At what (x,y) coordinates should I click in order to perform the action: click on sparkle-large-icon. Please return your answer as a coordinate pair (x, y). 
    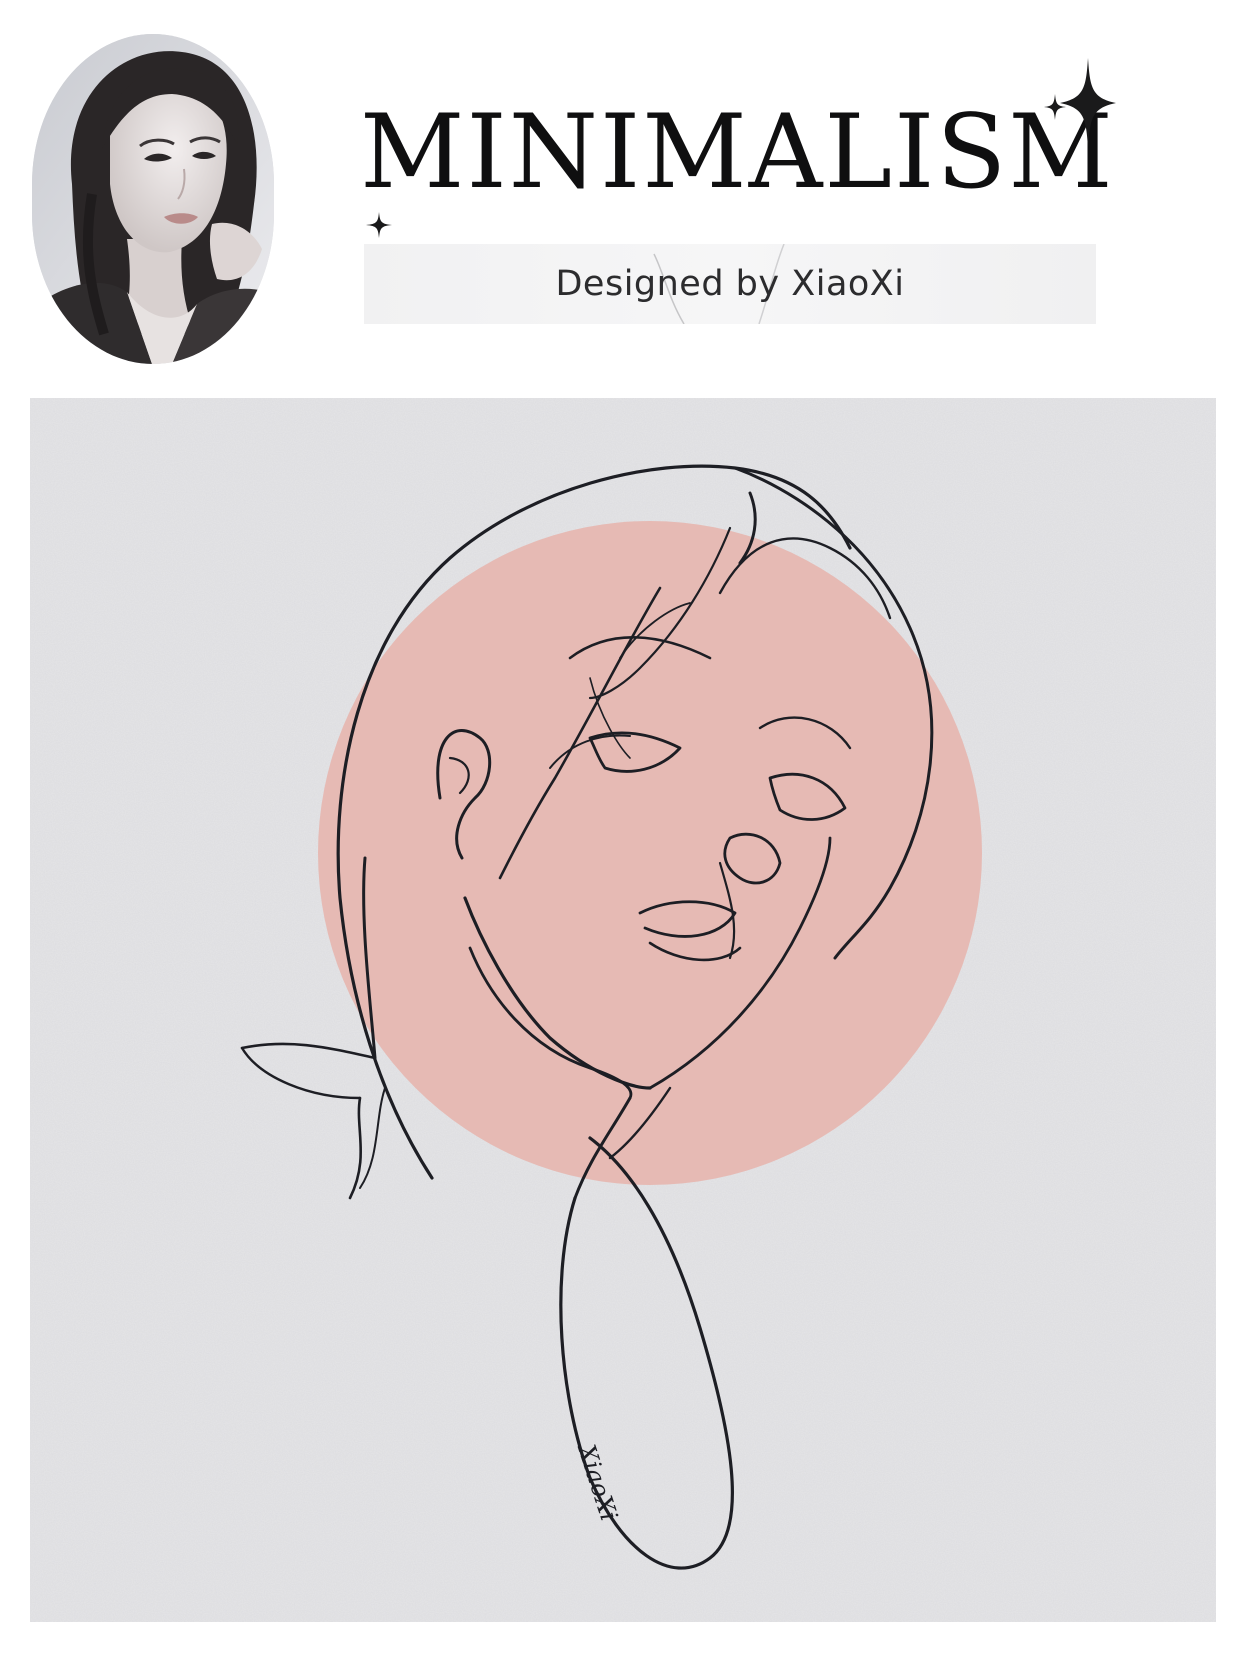
    Looking at the image, I should click on (1088, 103).